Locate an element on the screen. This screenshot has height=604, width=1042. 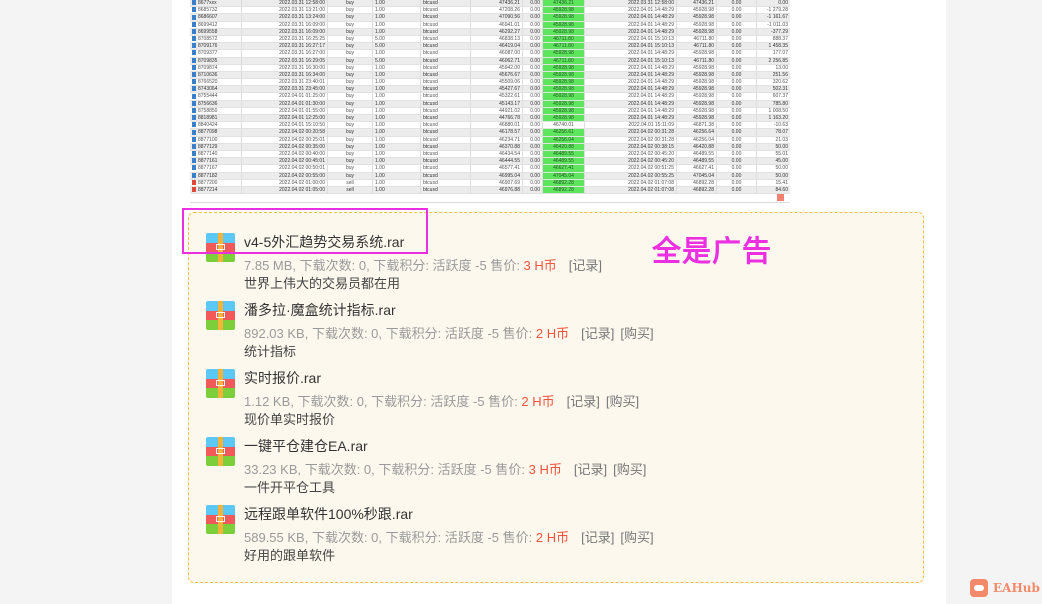
table-cell: 45427.67 is located at coordinates (497, 89).